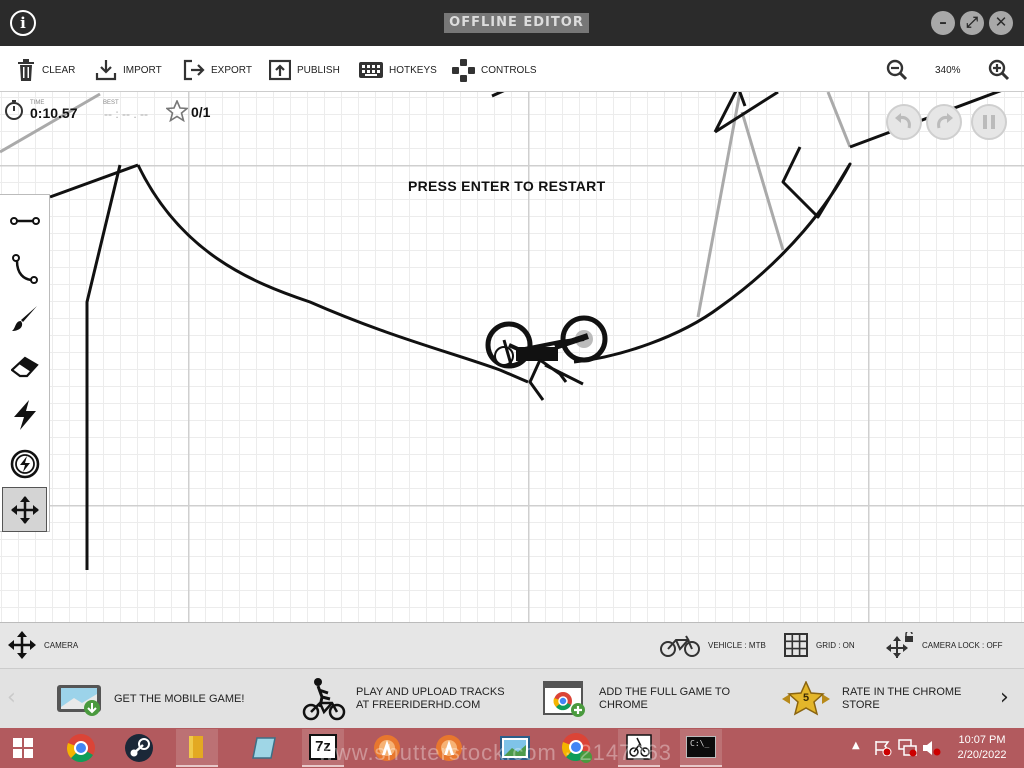 This screenshot has height=768, width=1024. I want to click on keyboard-icon, so click(371, 70).